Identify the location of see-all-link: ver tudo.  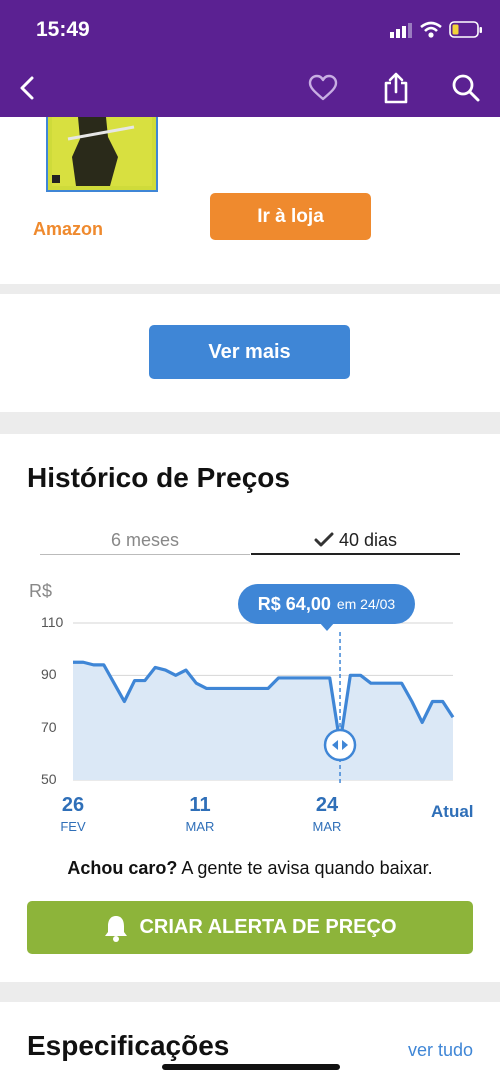
(440, 1050).